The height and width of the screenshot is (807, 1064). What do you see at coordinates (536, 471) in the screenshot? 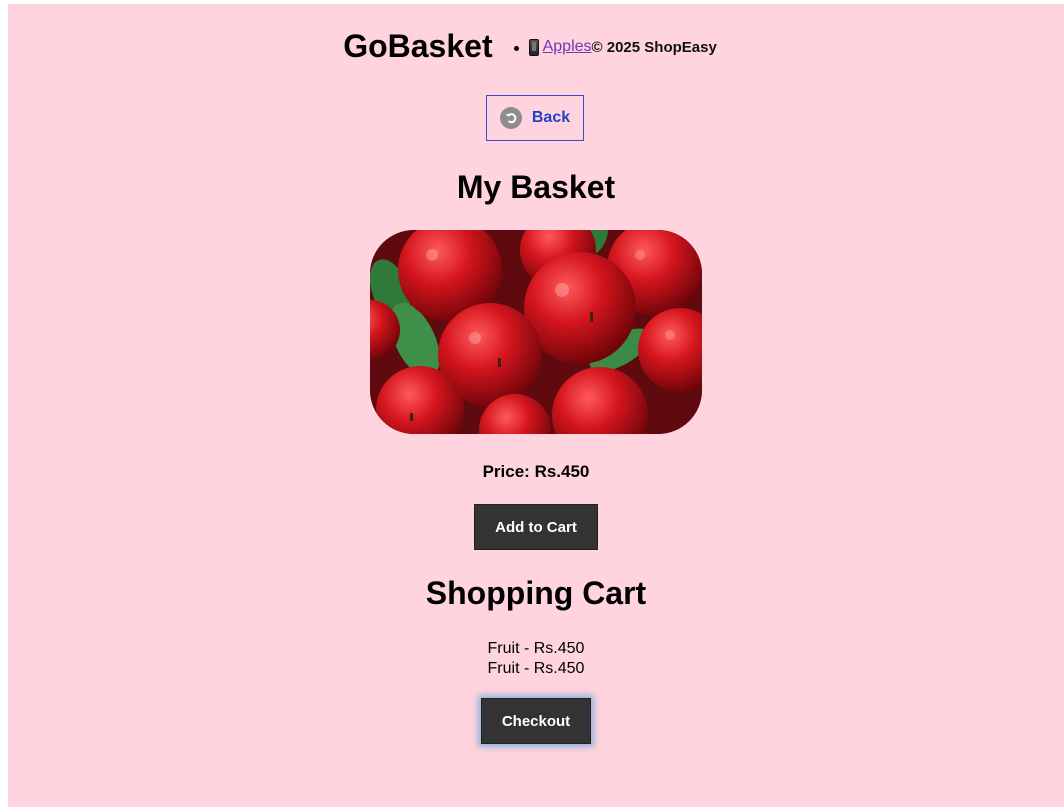
I see `price-text: Price: Rs.450` at bounding box center [536, 471].